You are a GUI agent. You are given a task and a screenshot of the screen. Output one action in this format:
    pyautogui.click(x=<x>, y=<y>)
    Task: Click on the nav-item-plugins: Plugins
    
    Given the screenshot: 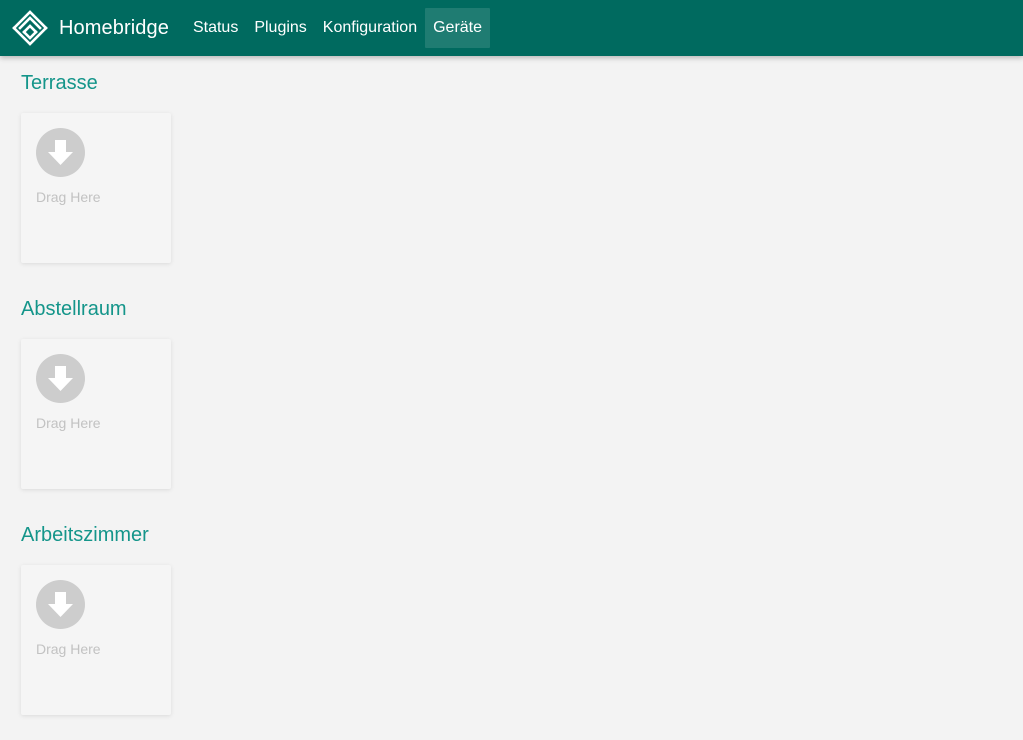 What is the action you would take?
    pyautogui.click(x=280, y=28)
    